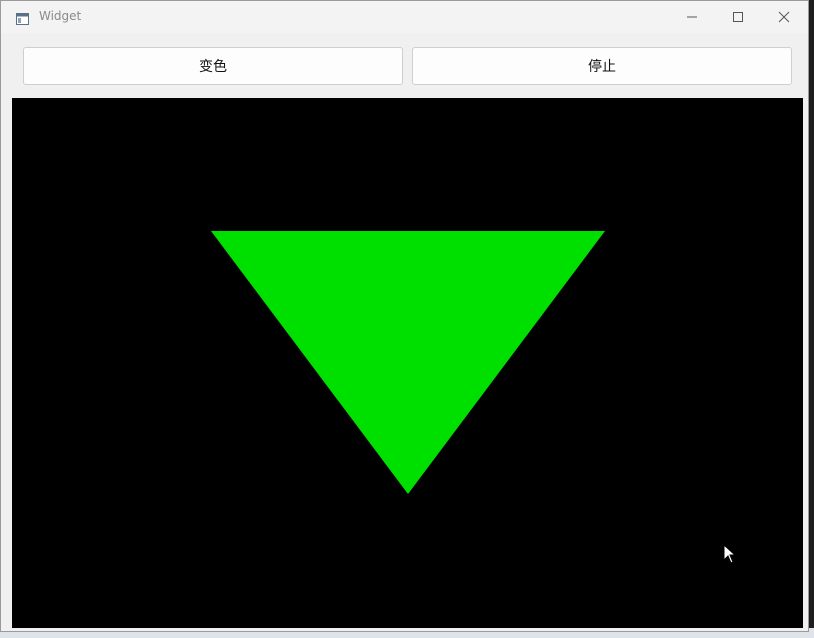 The height and width of the screenshot is (638, 814). I want to click on mouse-cursor-icon, so click(730, 555).